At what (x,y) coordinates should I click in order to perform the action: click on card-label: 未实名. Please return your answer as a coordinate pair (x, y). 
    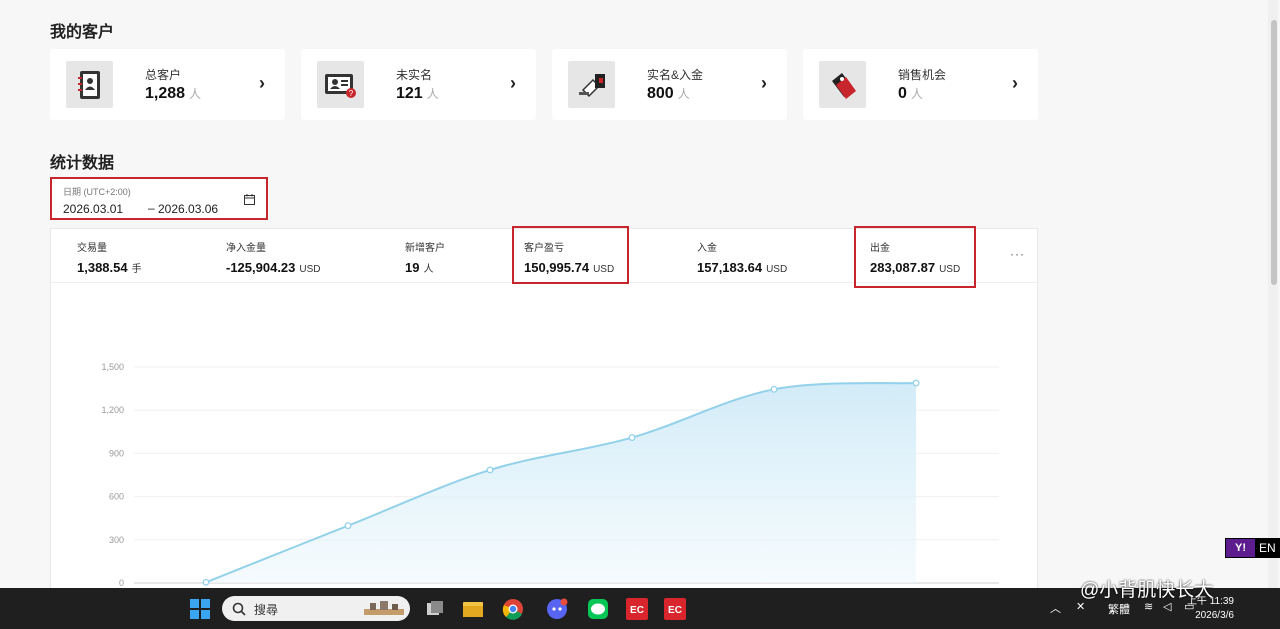
    Looking at the image, I should click on (414, 75).